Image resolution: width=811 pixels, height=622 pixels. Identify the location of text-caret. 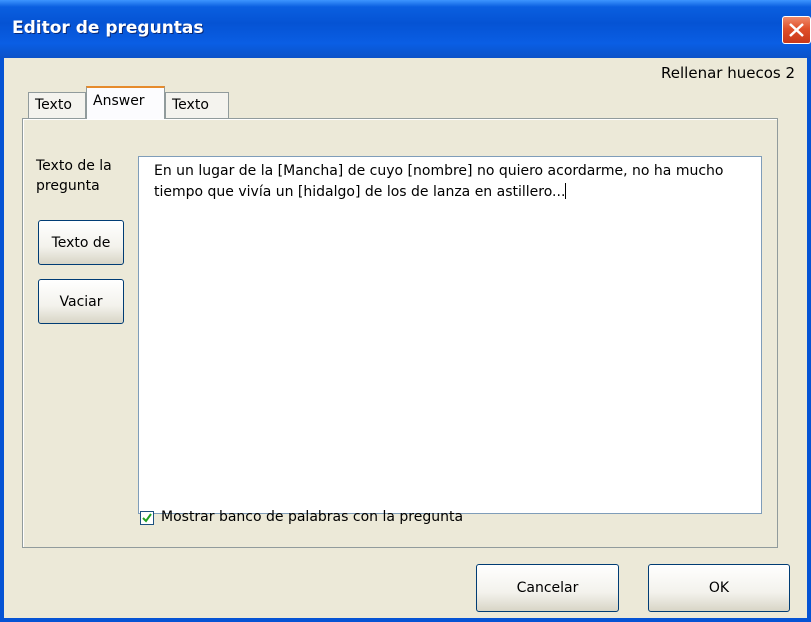
(566, 191).